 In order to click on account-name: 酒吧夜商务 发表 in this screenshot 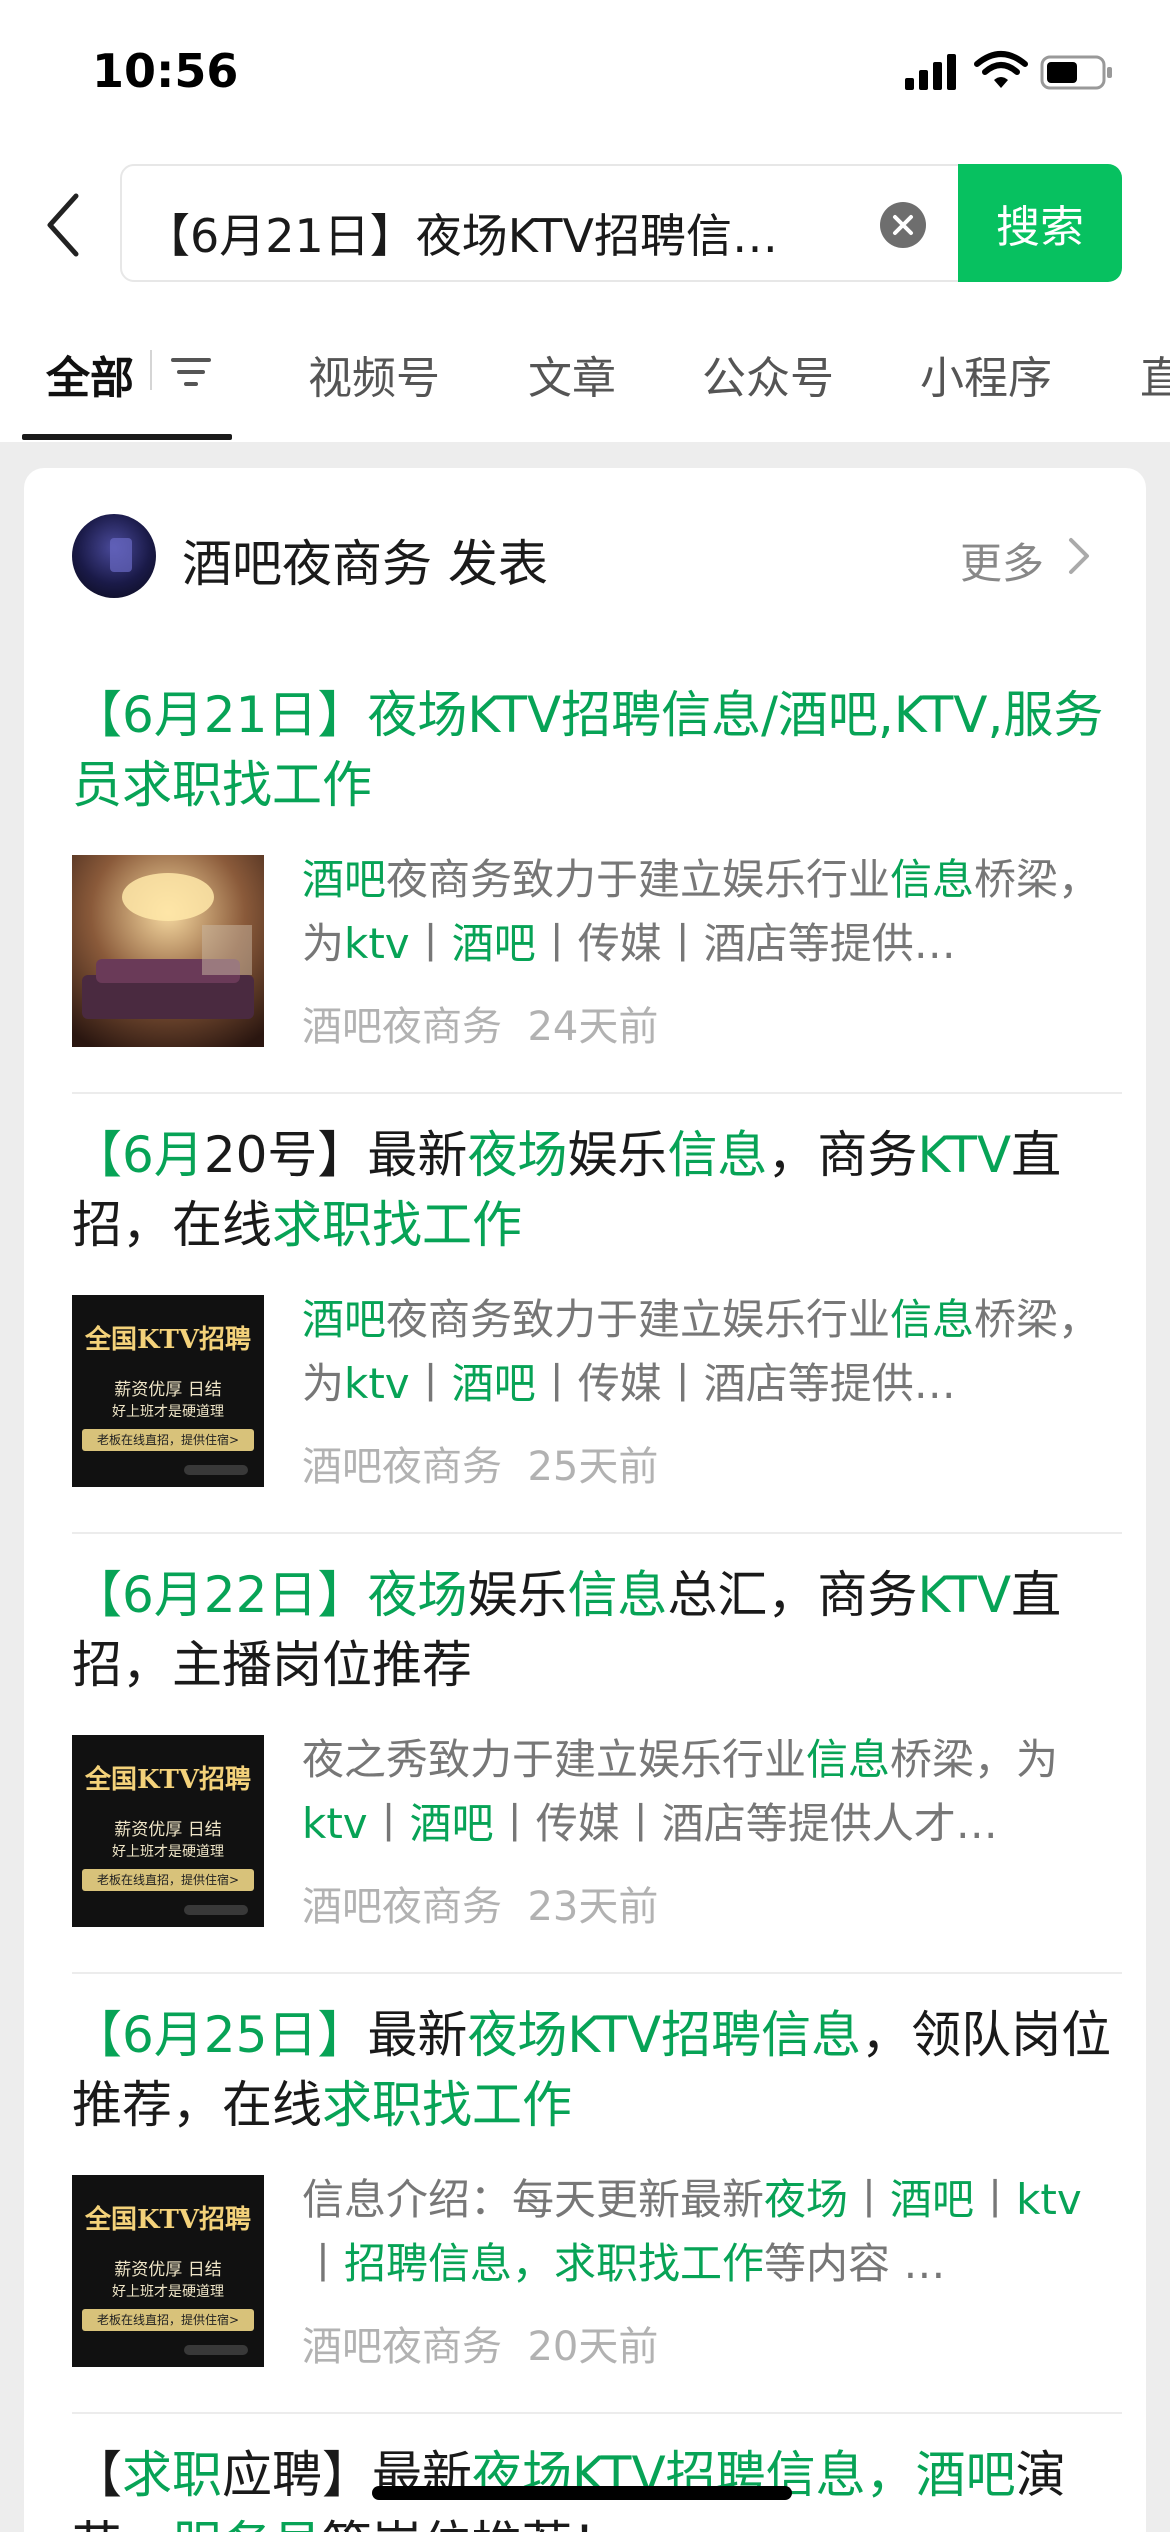, I will do `click(365, 560)`.